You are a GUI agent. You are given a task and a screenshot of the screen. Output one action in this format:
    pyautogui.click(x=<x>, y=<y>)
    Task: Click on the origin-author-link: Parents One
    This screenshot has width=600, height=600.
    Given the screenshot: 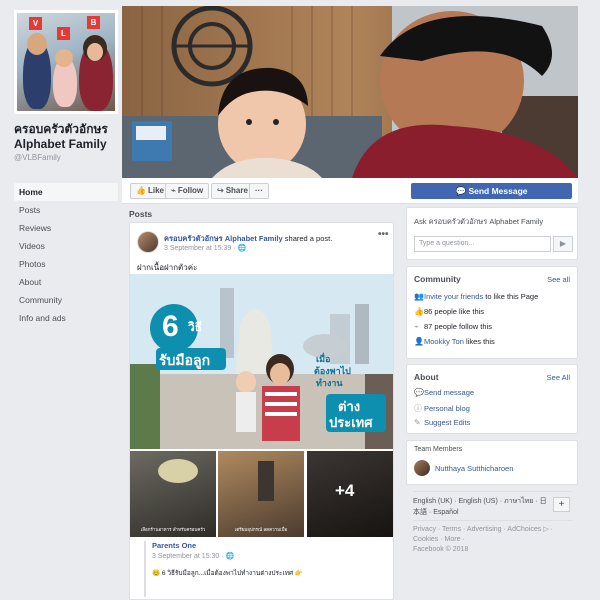 What is the action you would take?
    pyautogui.click(x=268, y=545)
    